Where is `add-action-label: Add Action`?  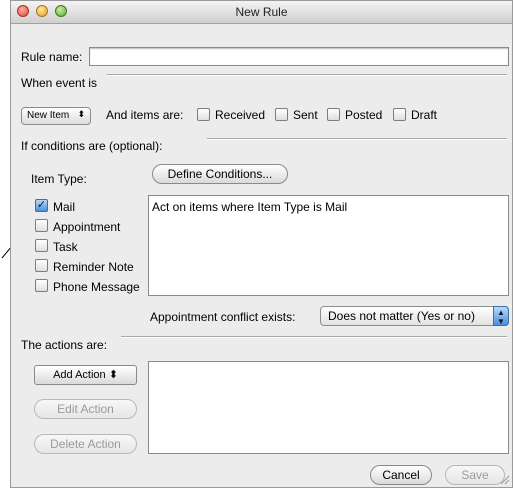
add-action-label: Add Action is located at coordinates (79, 375).